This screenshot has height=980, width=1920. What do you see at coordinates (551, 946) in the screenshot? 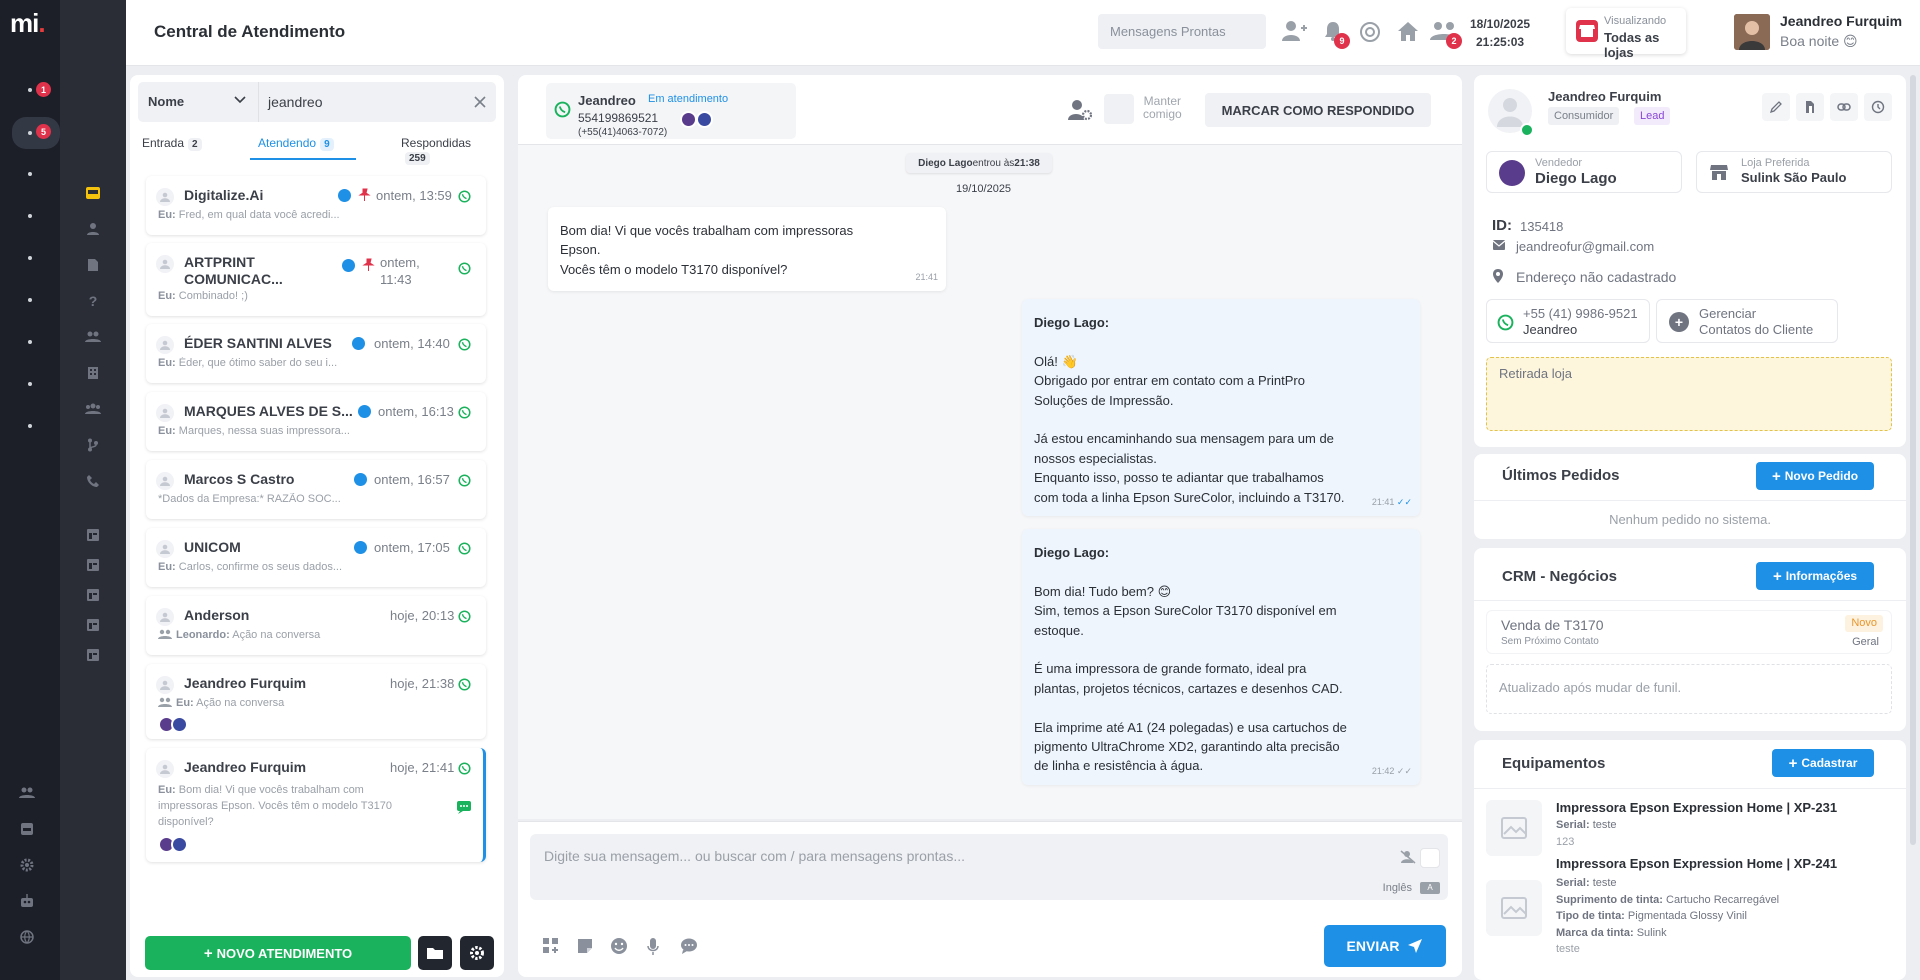
I see `attachment-grid-icon` at bounding box center [551, 946].